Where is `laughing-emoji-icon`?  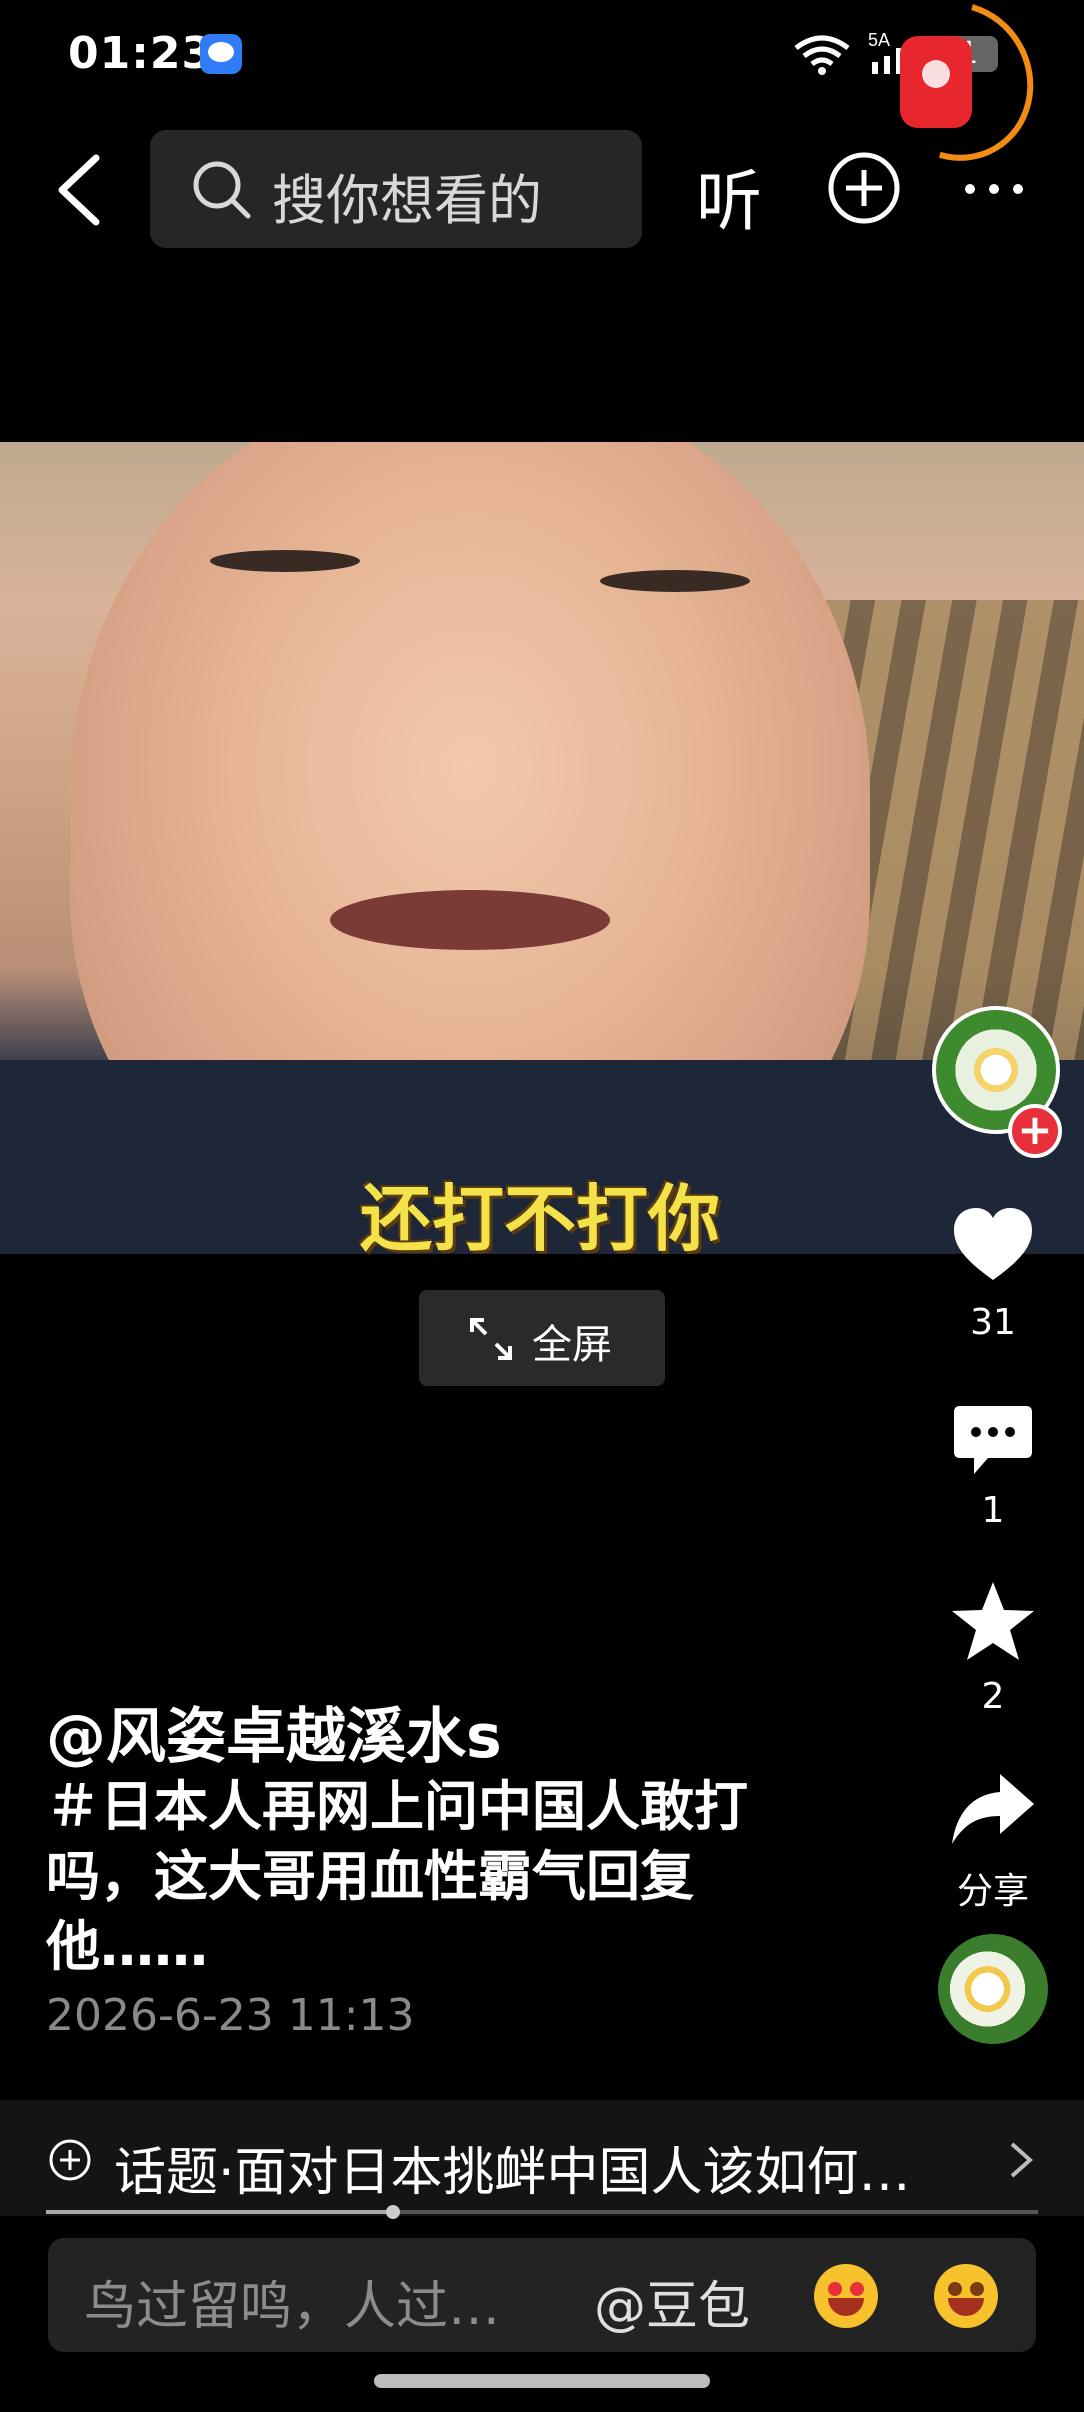
laughing-emoji-icon is located at coordinates (966, 2296).